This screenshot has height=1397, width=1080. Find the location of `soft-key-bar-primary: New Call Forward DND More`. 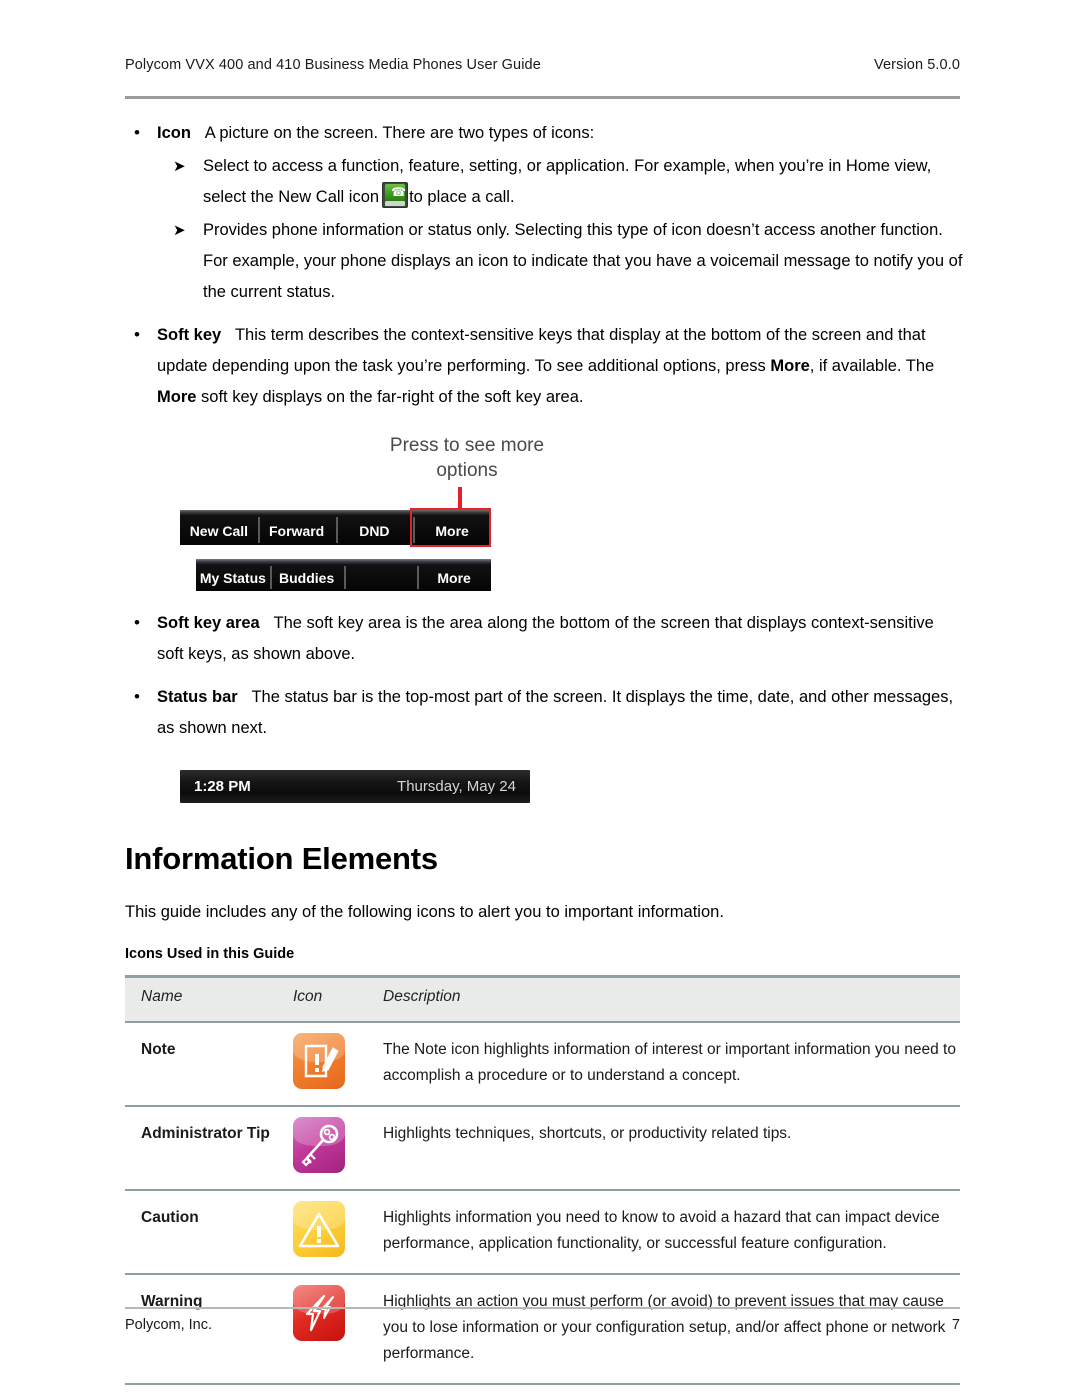

soft-key-bar-primary: New Call Forward DND More is located at coordinates (335, 527).